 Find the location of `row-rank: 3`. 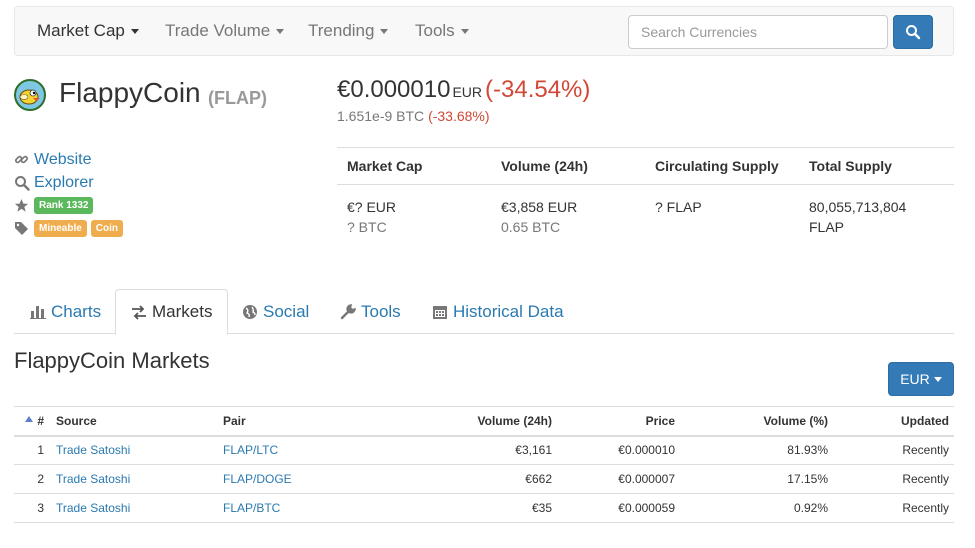

row-rank: 3 is located at coordinates (32, 508).